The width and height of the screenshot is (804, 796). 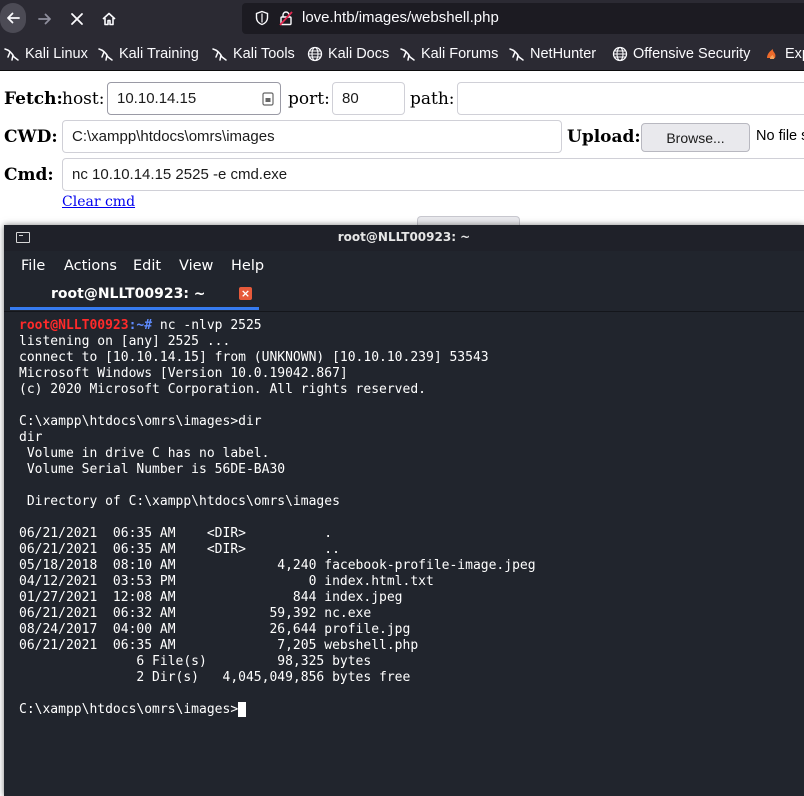 I want to click on arrow-left-icon, so click(x=13, y=18).